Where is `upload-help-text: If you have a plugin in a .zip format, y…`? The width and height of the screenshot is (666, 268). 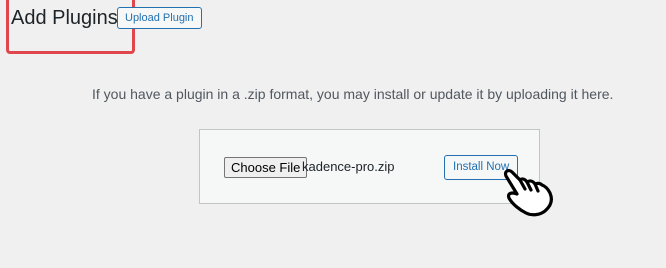
upload-help-text: If you have a plugin in a .zip format, y… is located at coordinates (353, 94).